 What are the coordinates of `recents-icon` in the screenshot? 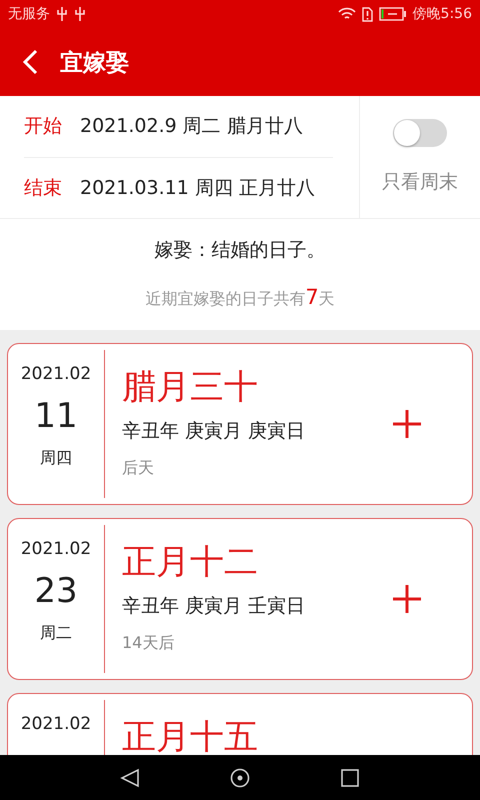 It's located at (350, 778).